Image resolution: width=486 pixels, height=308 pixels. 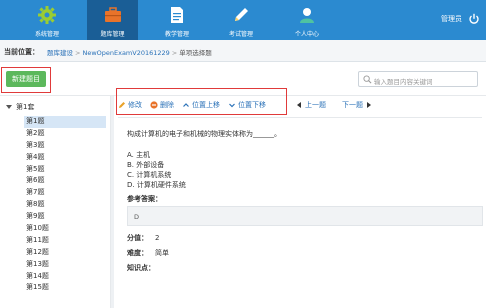 I want to click on breadcrumb-current-label: 当前位置：, so click(x=21, y=52).